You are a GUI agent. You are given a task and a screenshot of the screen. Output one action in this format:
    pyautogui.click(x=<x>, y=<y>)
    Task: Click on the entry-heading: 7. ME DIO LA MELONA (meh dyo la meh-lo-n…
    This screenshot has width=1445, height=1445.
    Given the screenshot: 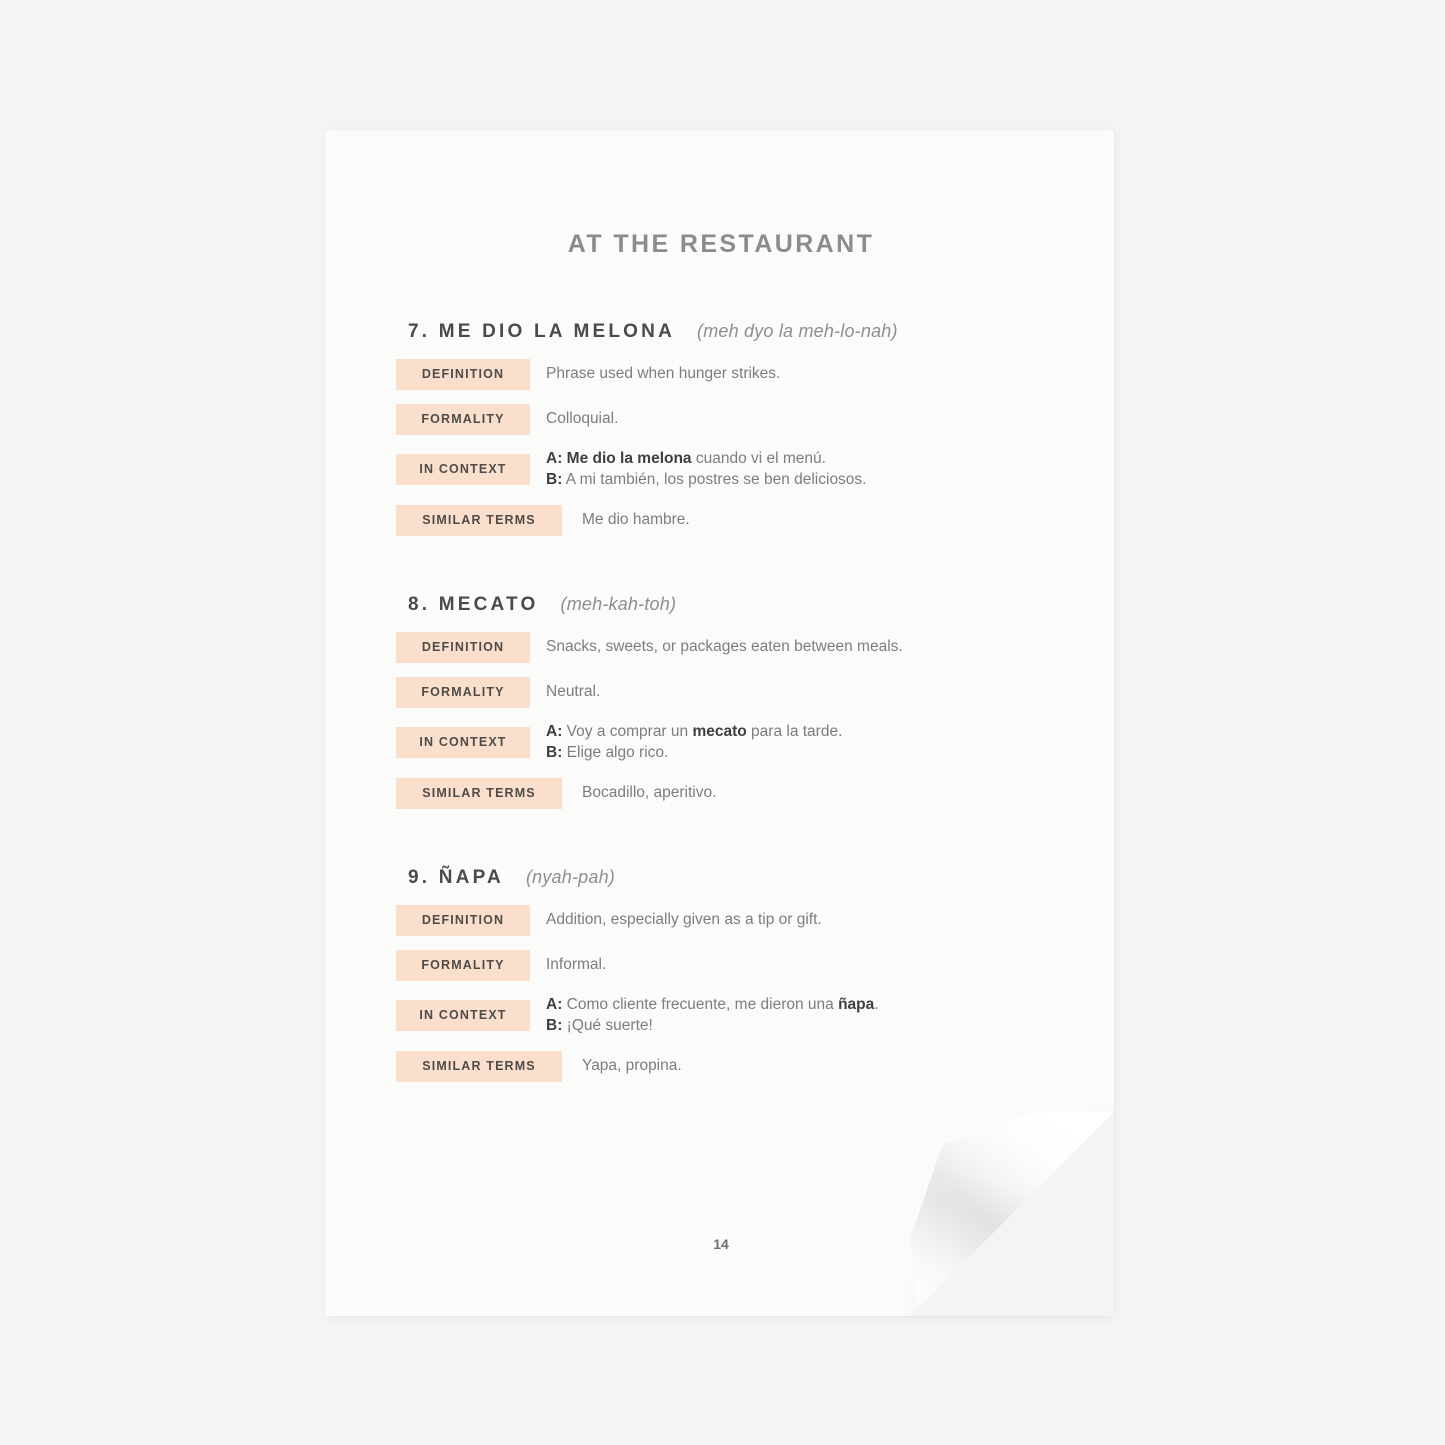 What is the action you would take?
    pyautogui.click(x=727, y=332)
    